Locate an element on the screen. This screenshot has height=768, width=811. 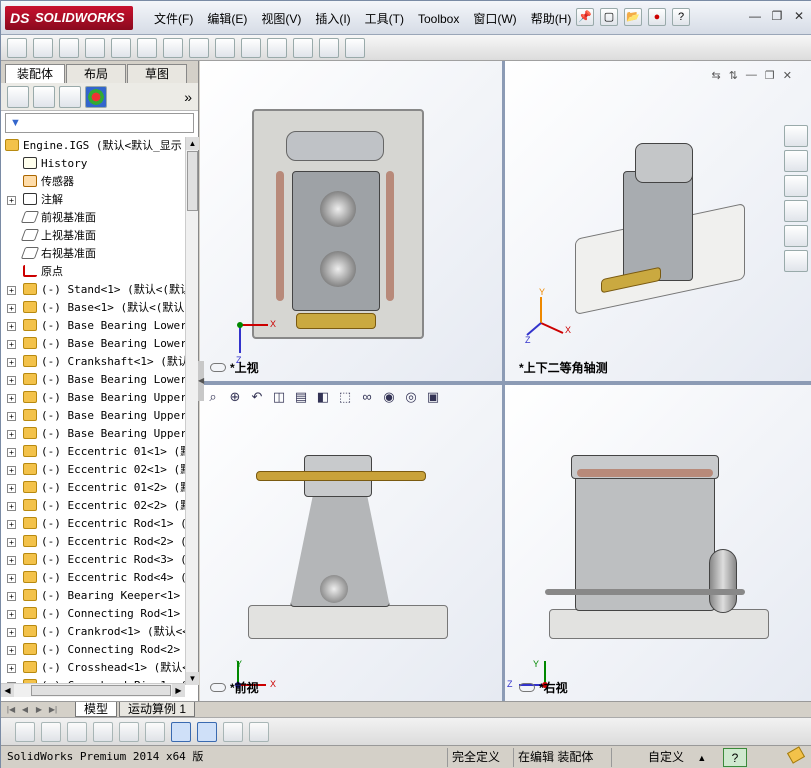
shaded-icon is located at coordinates (207, 731).